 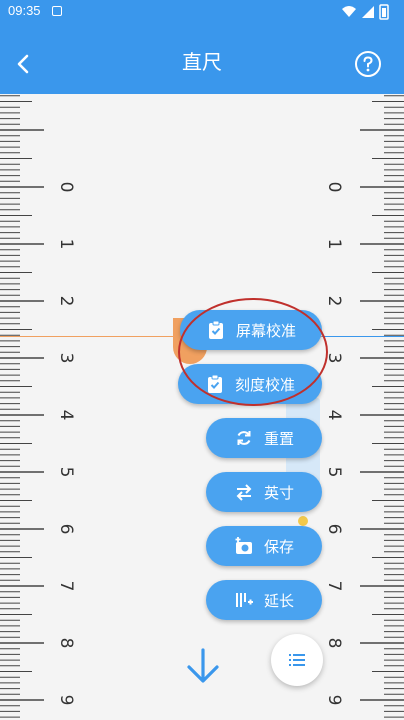 What do you see at coordinates (202, 62) in the screenshot?
I see `page-title: 直尺` at bounding box center [202, 62].